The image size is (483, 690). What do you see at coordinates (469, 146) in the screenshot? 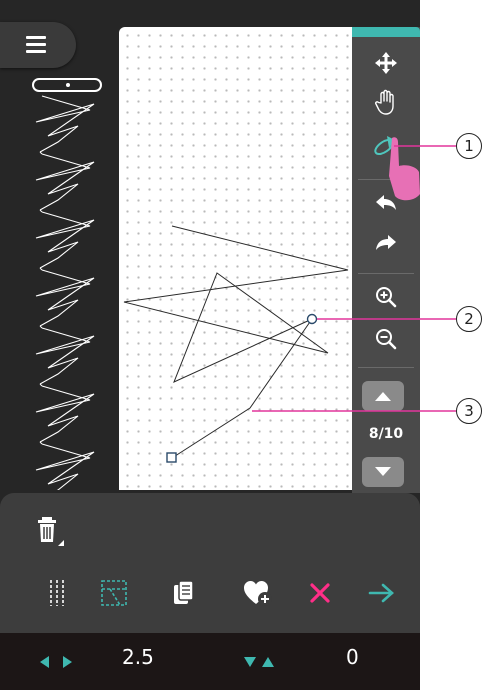
I see `callout-1: 1` at bounding box center [469, 146].